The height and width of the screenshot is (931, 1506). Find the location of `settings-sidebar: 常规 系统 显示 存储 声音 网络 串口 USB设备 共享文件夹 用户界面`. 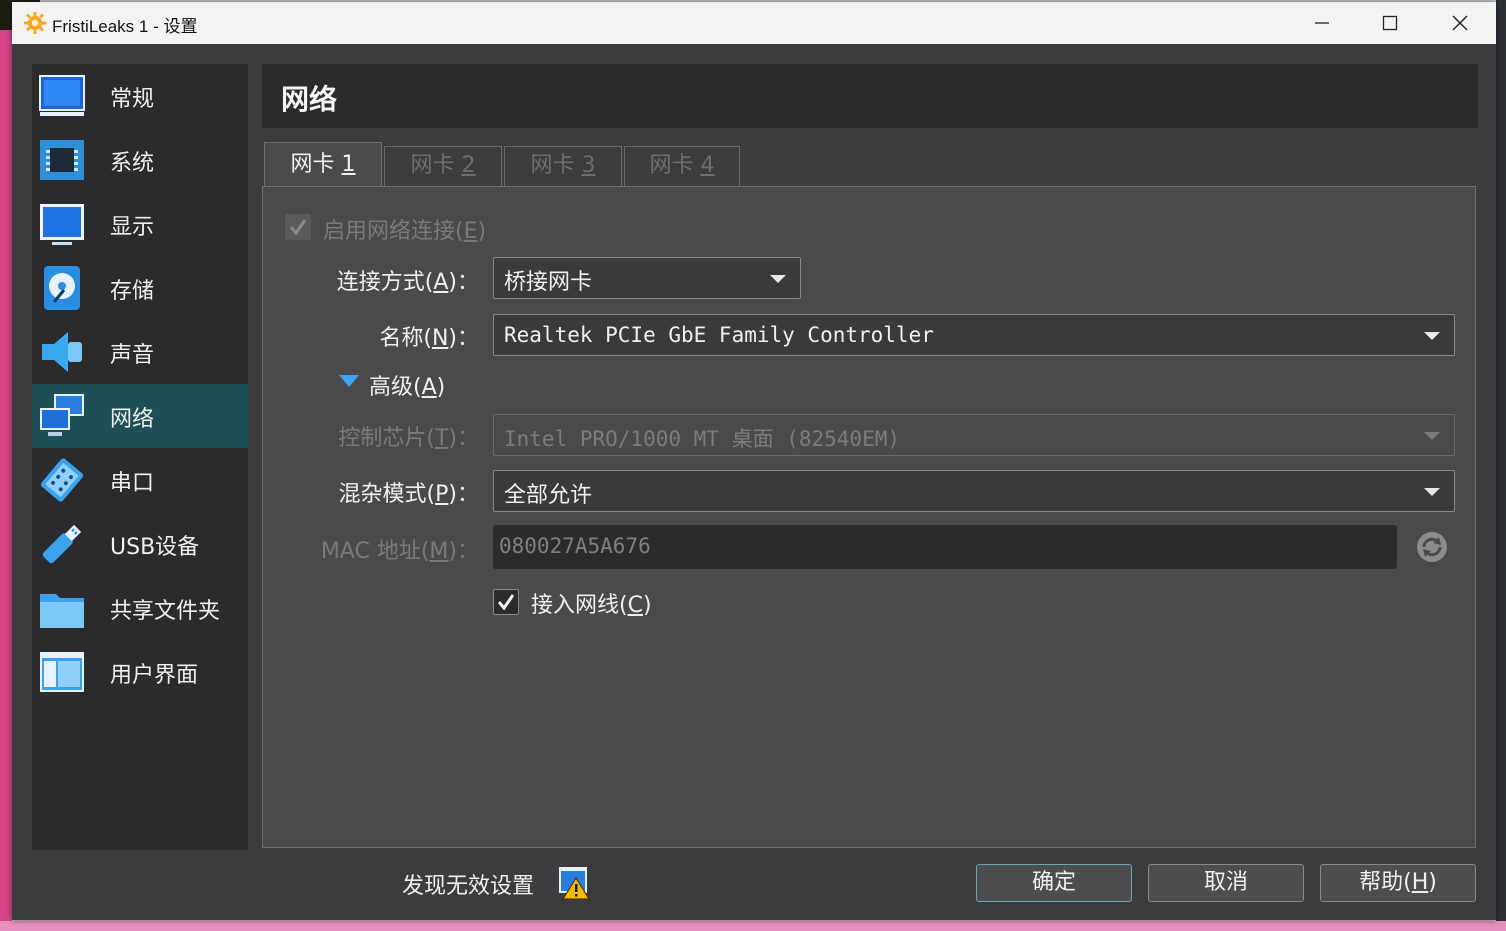

settings-sidebar: 常规 系统 显示 存储 声音 网络 串口 USB设备 共享文件夹 用户界面 is located at coordinates (140, 457).